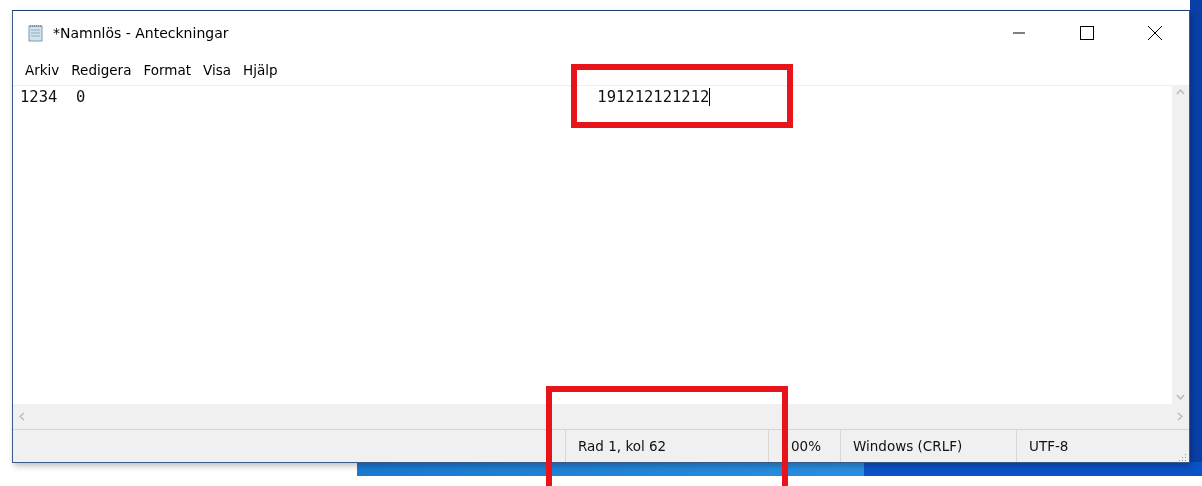  What do you see at coordinates (1155, 33) in the screenshot?
I see `close-icon` at bounding box center [1155, 33].